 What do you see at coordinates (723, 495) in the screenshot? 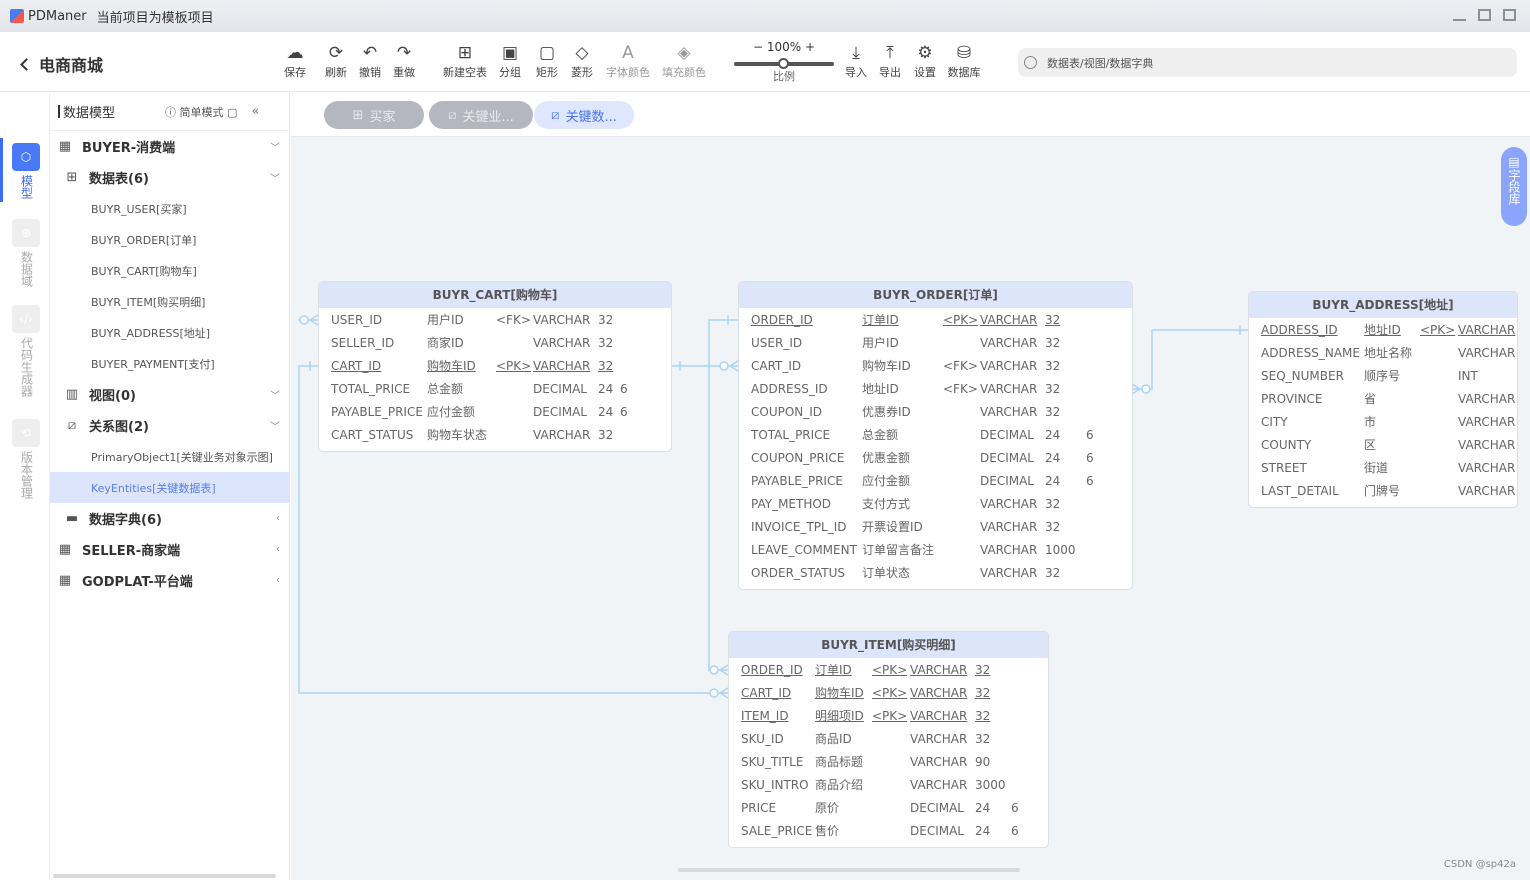
I see `link-order-item` at bounding box center [723, 495].